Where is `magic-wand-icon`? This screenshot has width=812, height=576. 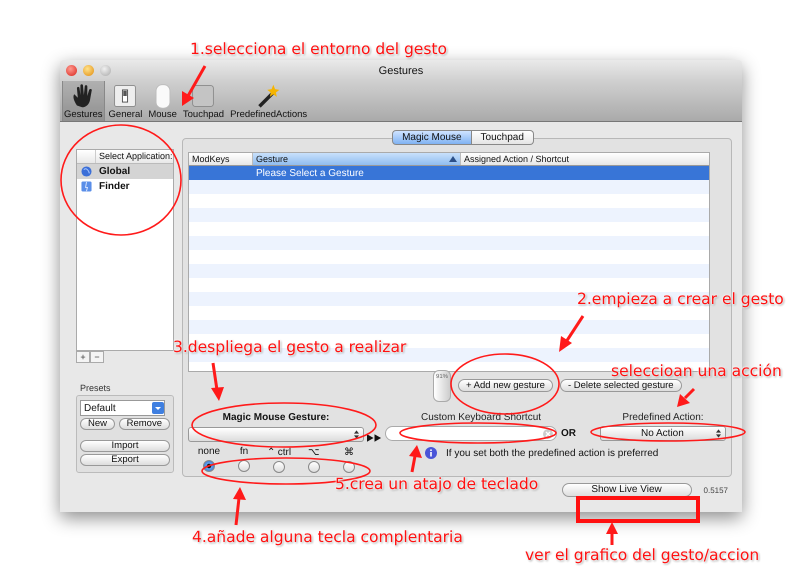
magic-wand-icon is located at coordinates (269, 96).